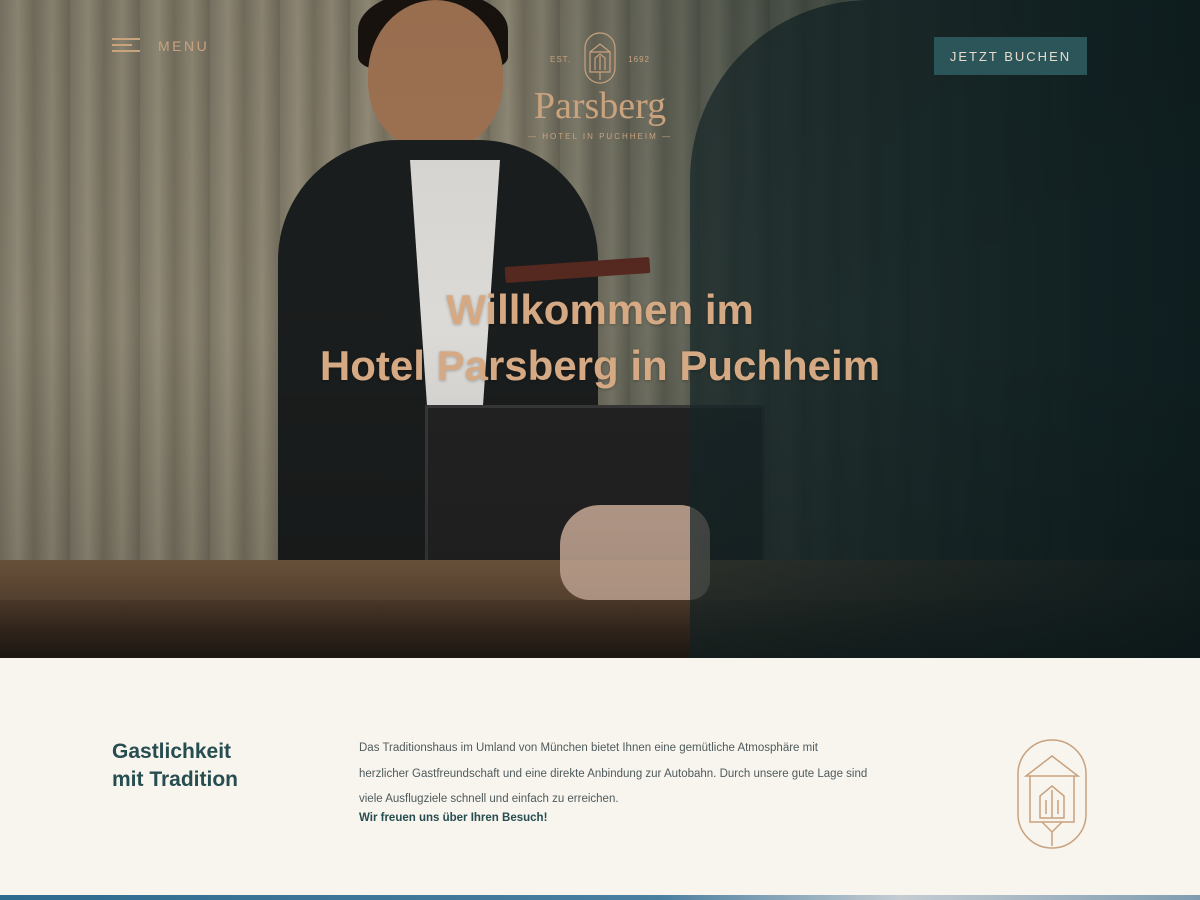 The width and height of the screenshot is (1200, 900). Describe the element at coordinates (600, 136) in the screenshot. I see `logo-subtitle: — HOTEL IN PUCHHEIM —` at that location.